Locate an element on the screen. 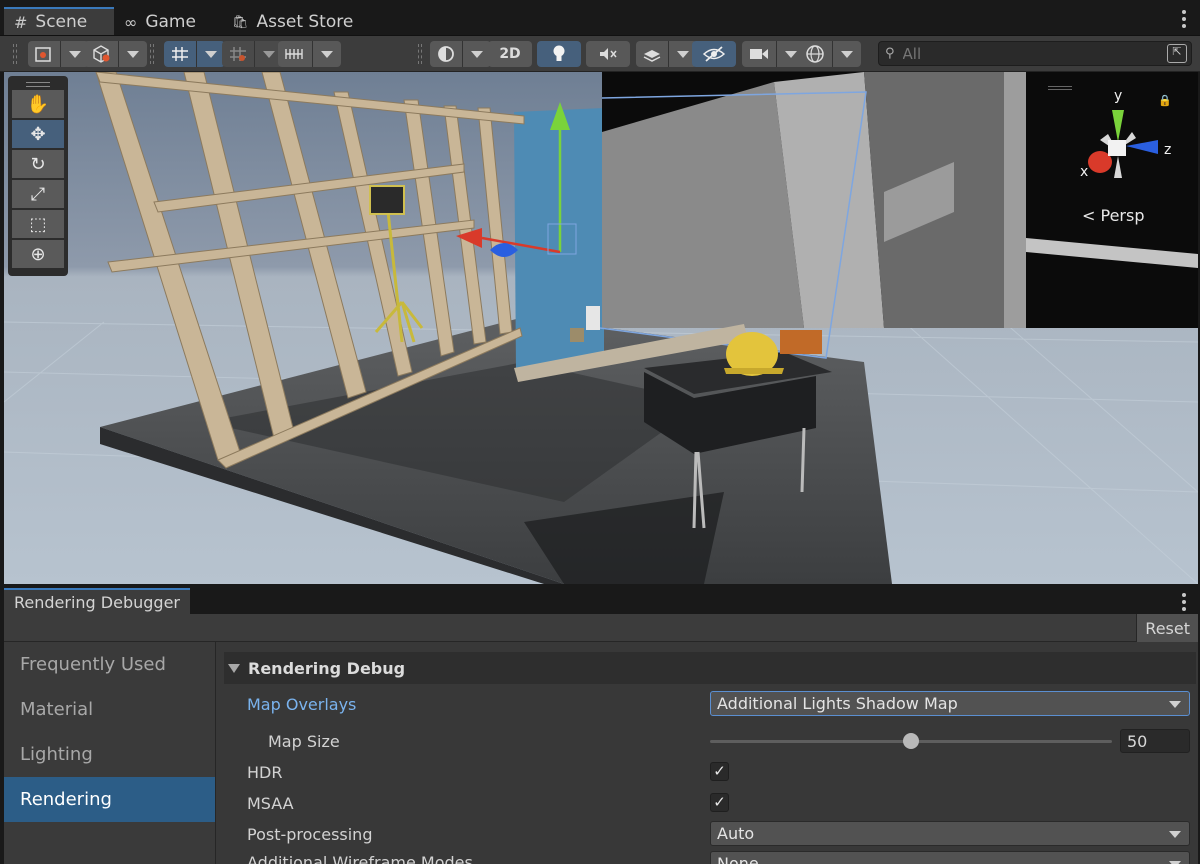 The image size is (1200, 864). chevron-left-icon: < is located at coordinates (1089, 215).